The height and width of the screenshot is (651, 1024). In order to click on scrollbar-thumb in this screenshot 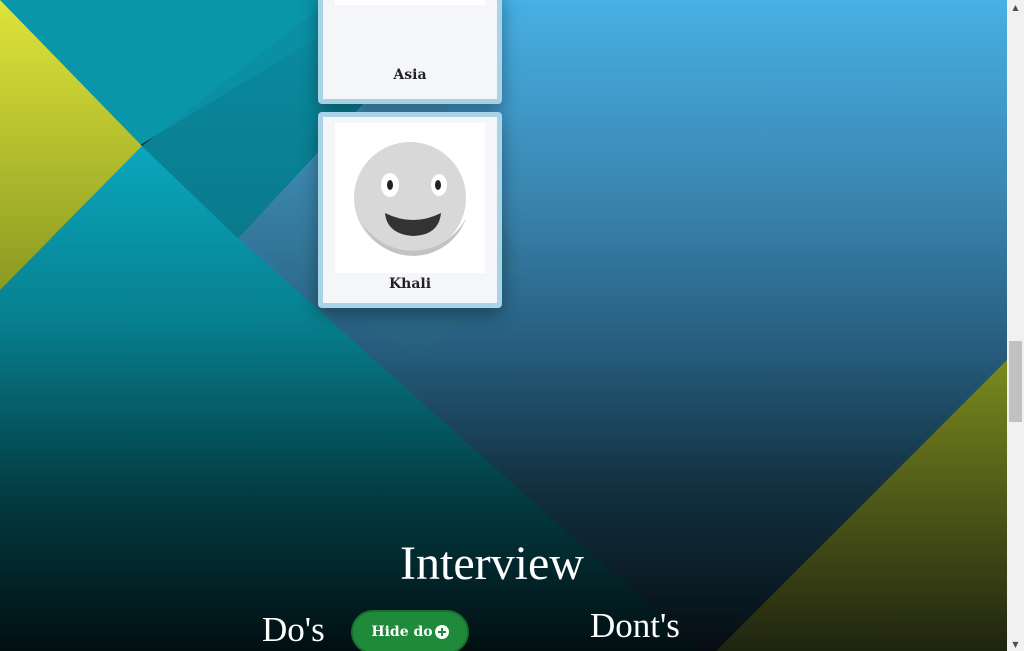, I will do `click(1015, 381)`.